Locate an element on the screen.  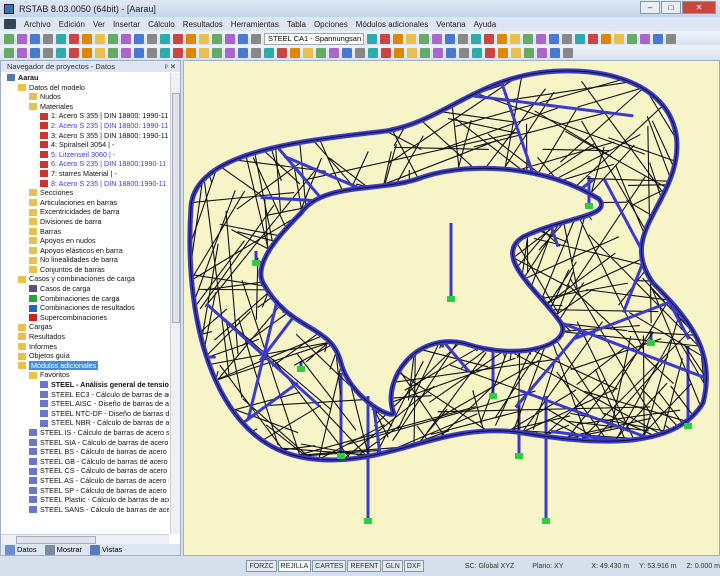
doc-menu-icon is located at coordinates (10, 24).